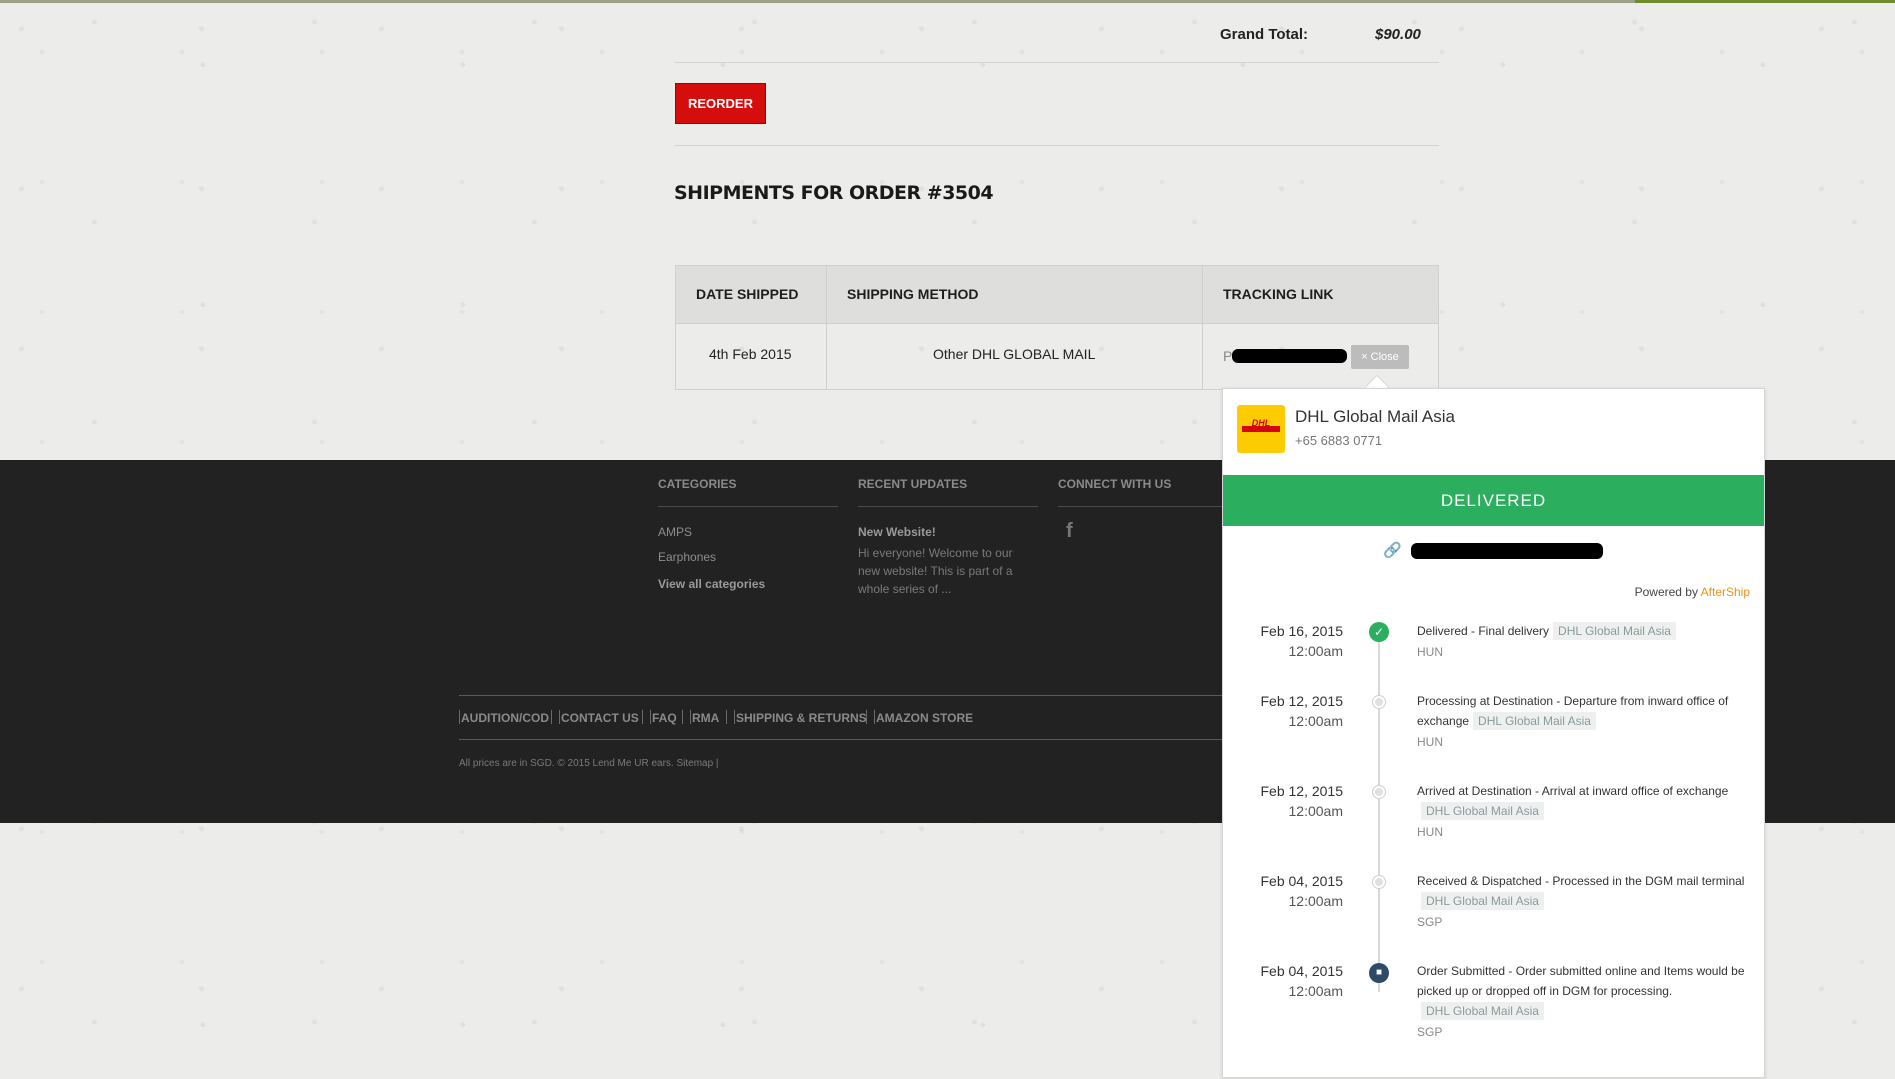 This screenshot has width=1895, height=1079. I want to click on footer-link-faq: FAQ, so click(664, 718).